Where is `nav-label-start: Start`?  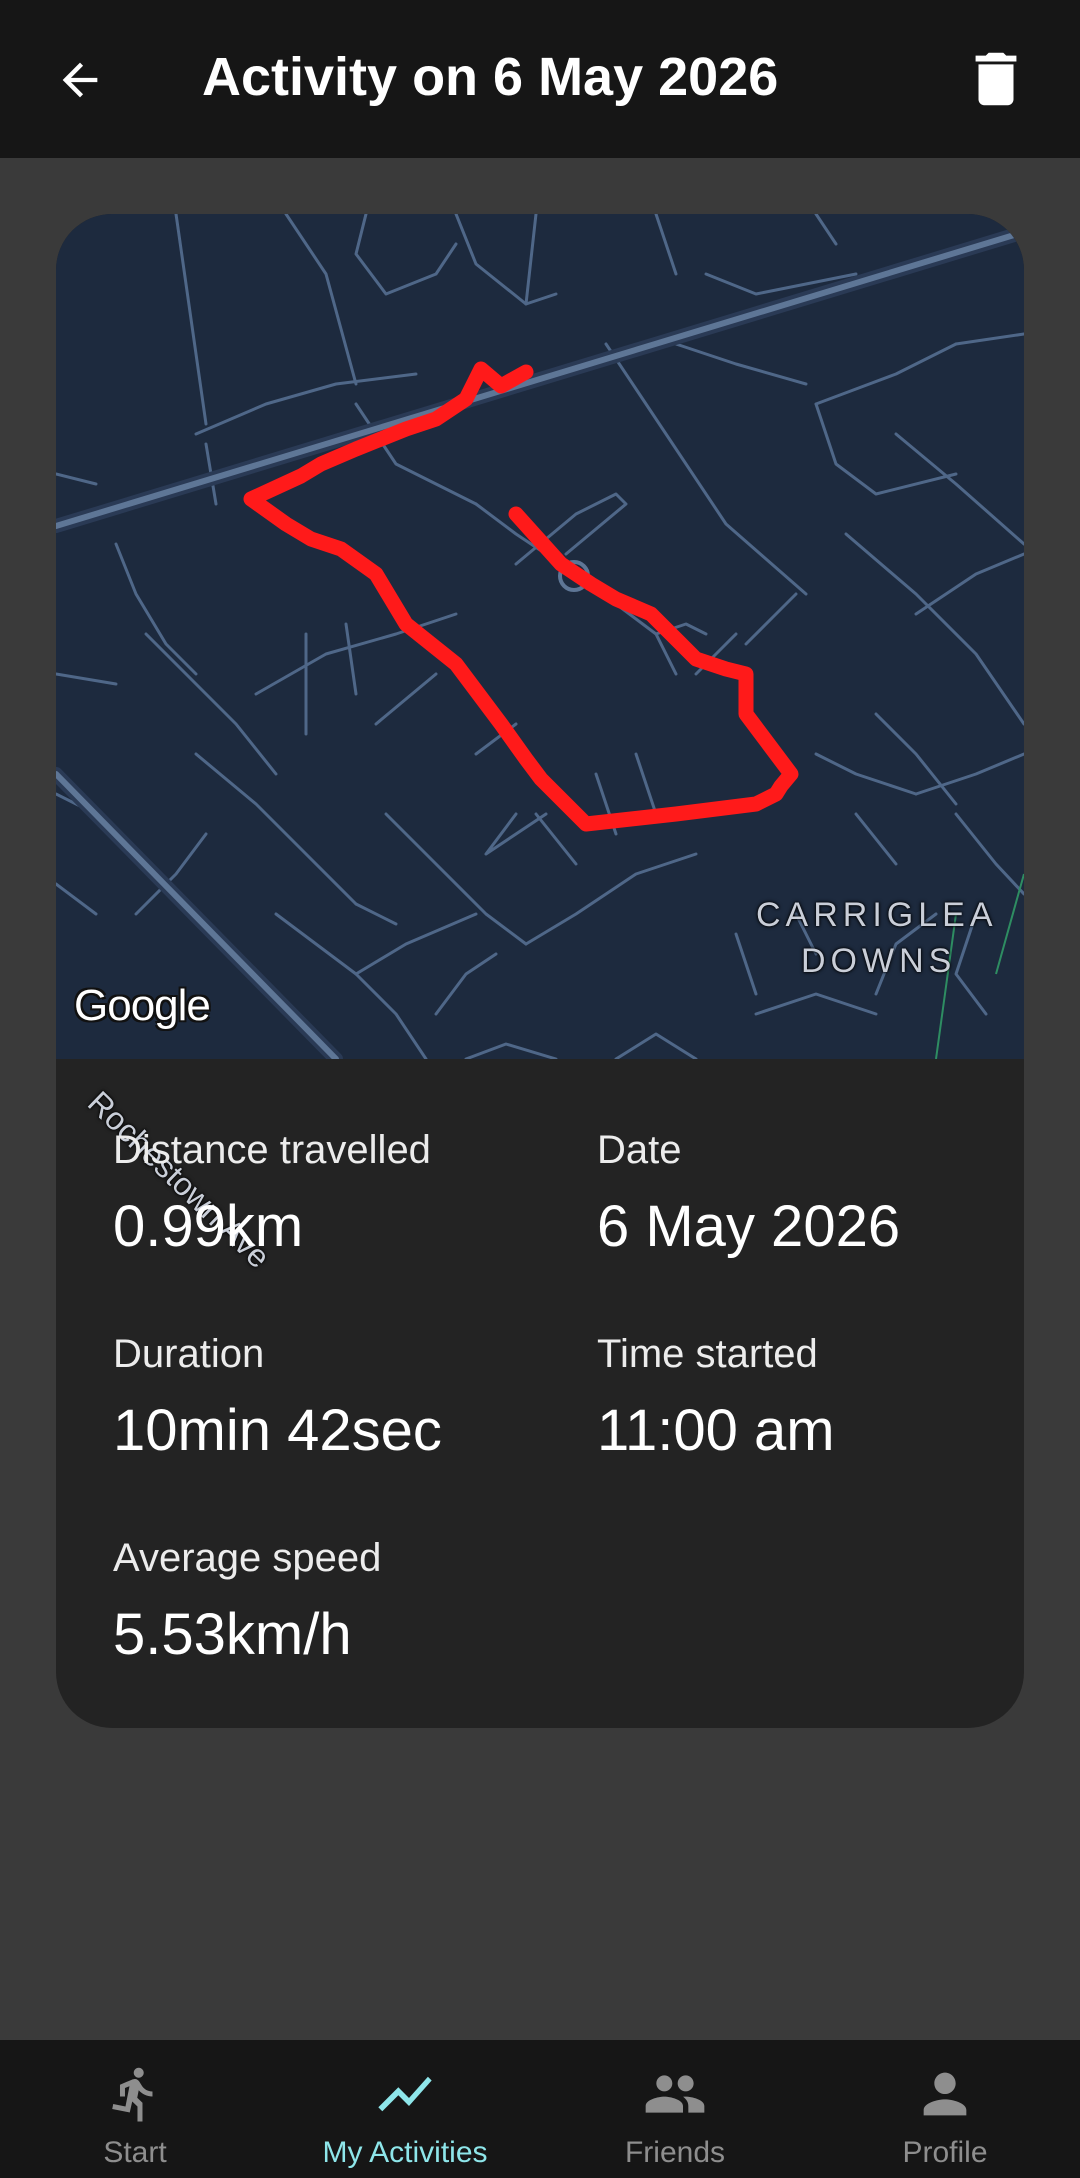 nav-label-start: Start is located at coordinates (135, 2152).